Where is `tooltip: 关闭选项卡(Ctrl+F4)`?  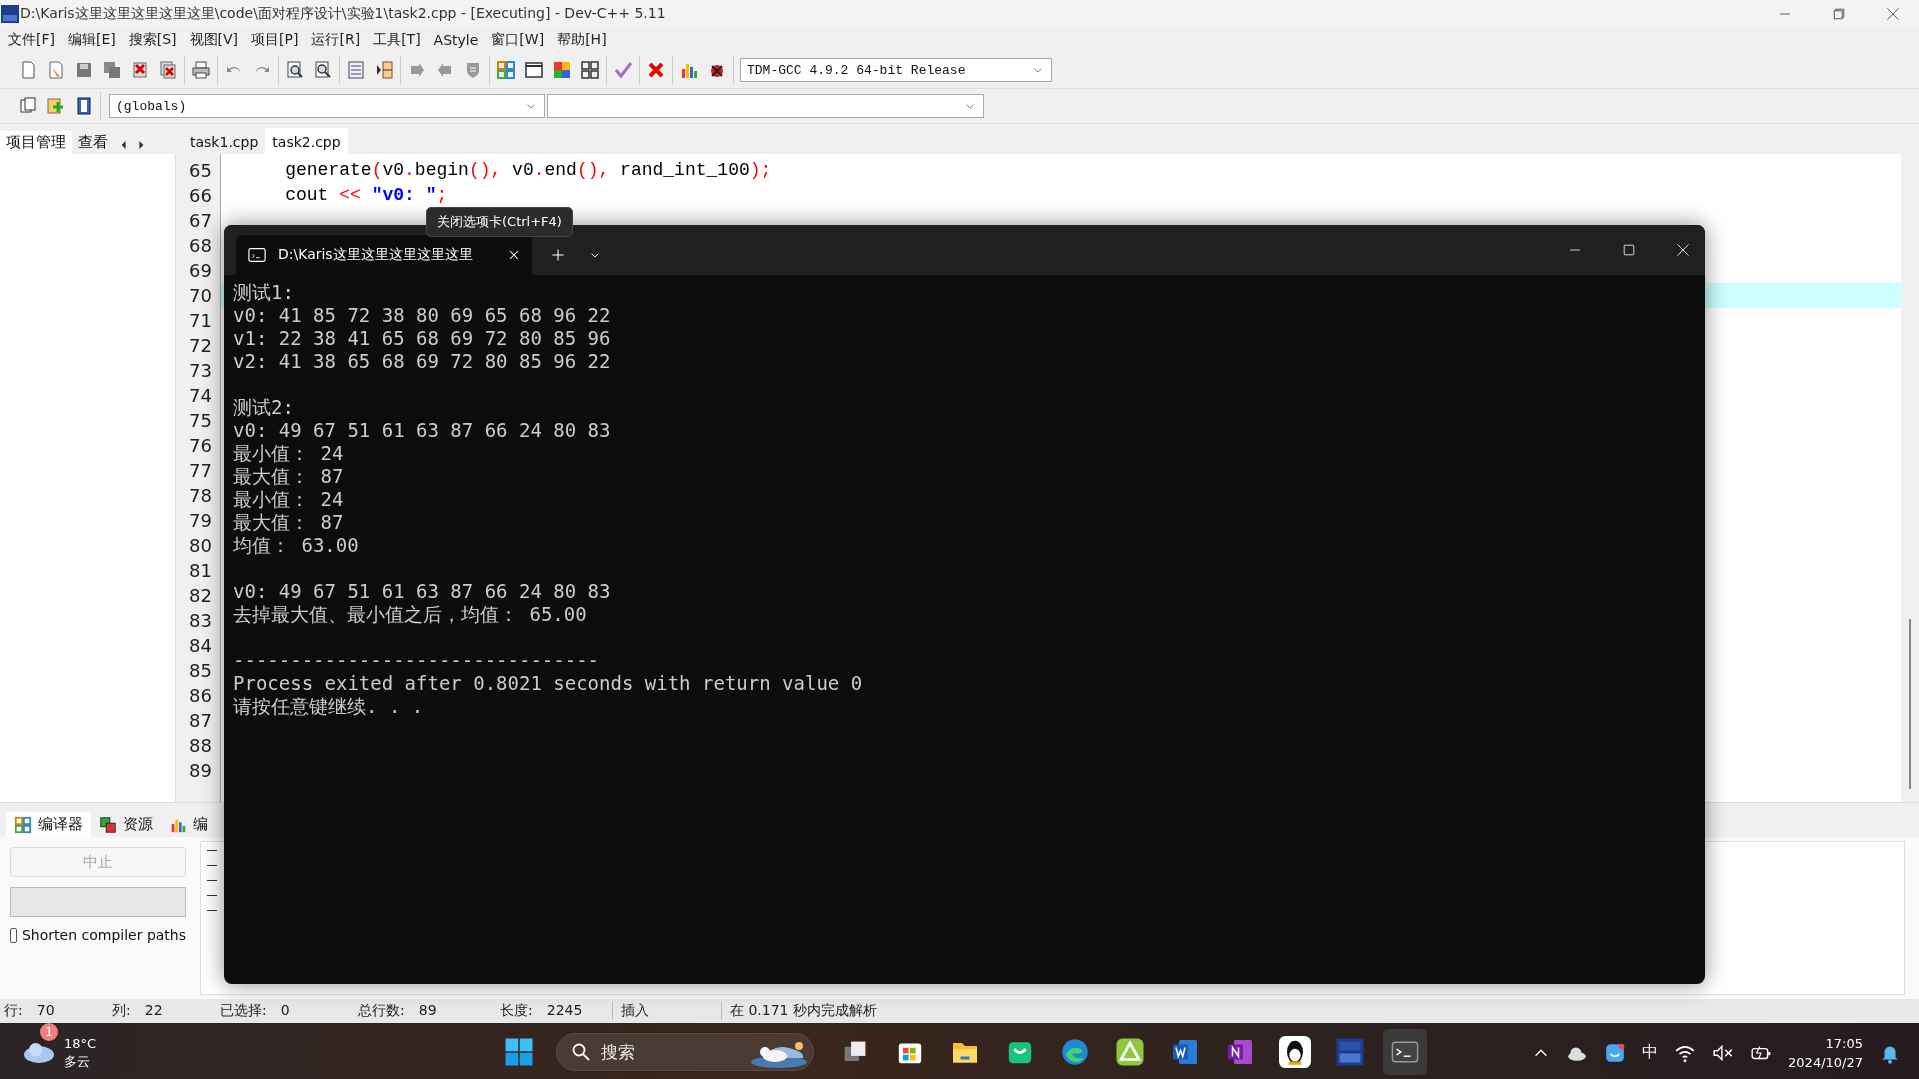 tooltip: 关闭选项卡(Ctrl+F4) is located at coordinates (499, 222).